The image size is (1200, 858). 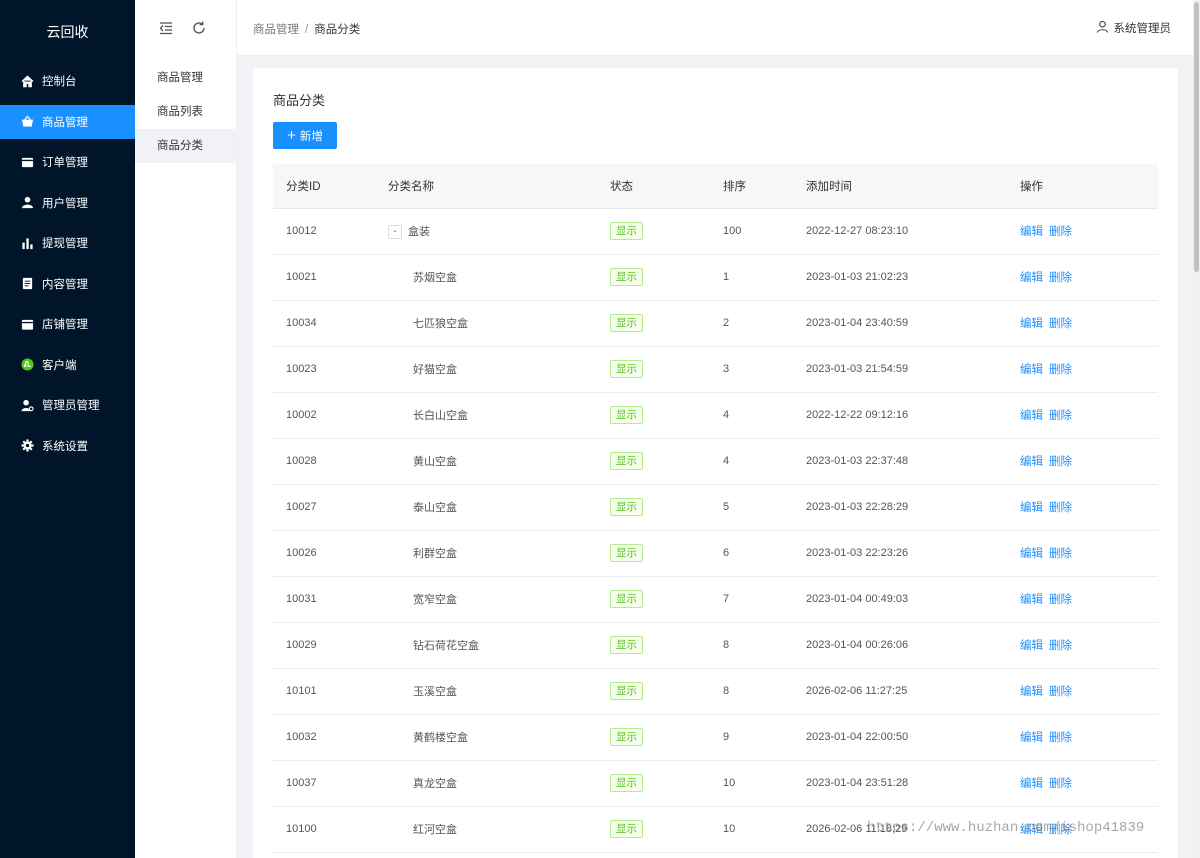 I want to click on submenu-item-product-list: 商品列表, so click(x=185, y=112).